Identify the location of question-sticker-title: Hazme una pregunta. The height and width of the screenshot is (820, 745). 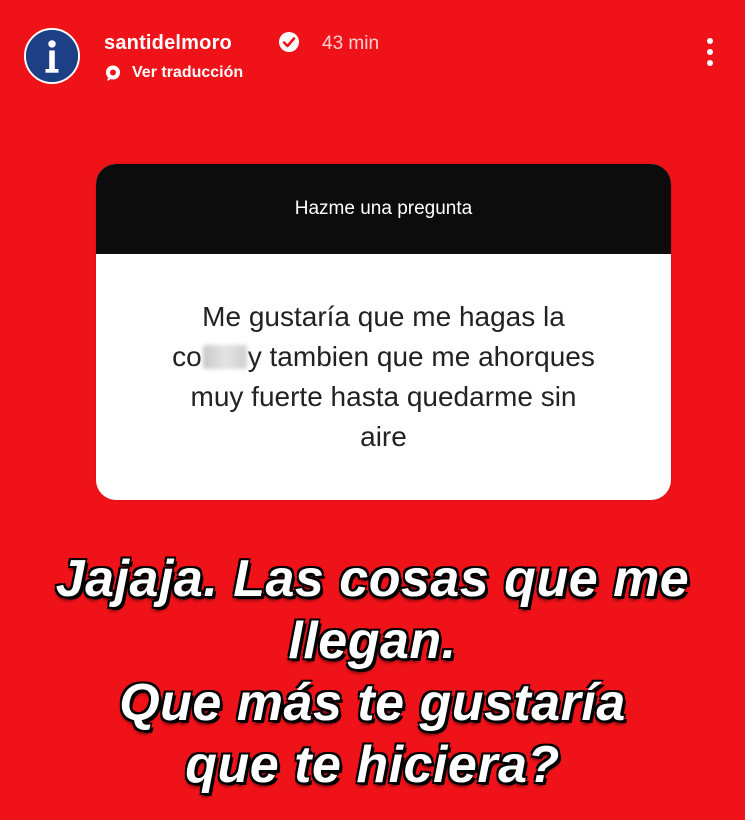
(383, 209).